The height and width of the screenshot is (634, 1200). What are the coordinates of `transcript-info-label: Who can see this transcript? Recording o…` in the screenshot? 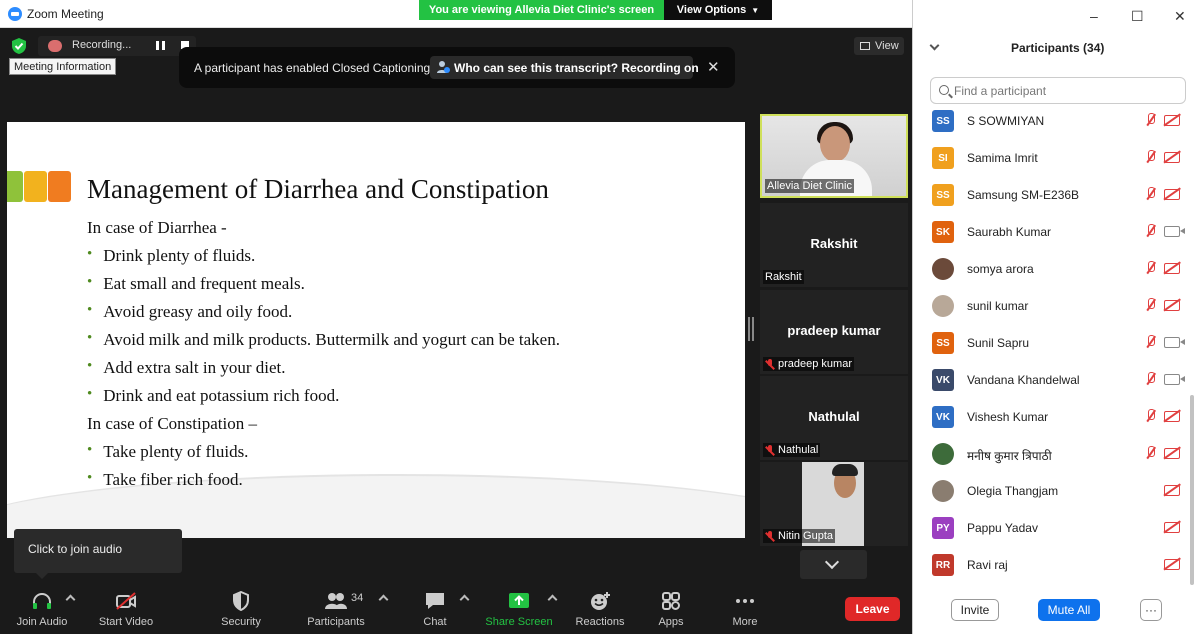 It's located at (576, 68).